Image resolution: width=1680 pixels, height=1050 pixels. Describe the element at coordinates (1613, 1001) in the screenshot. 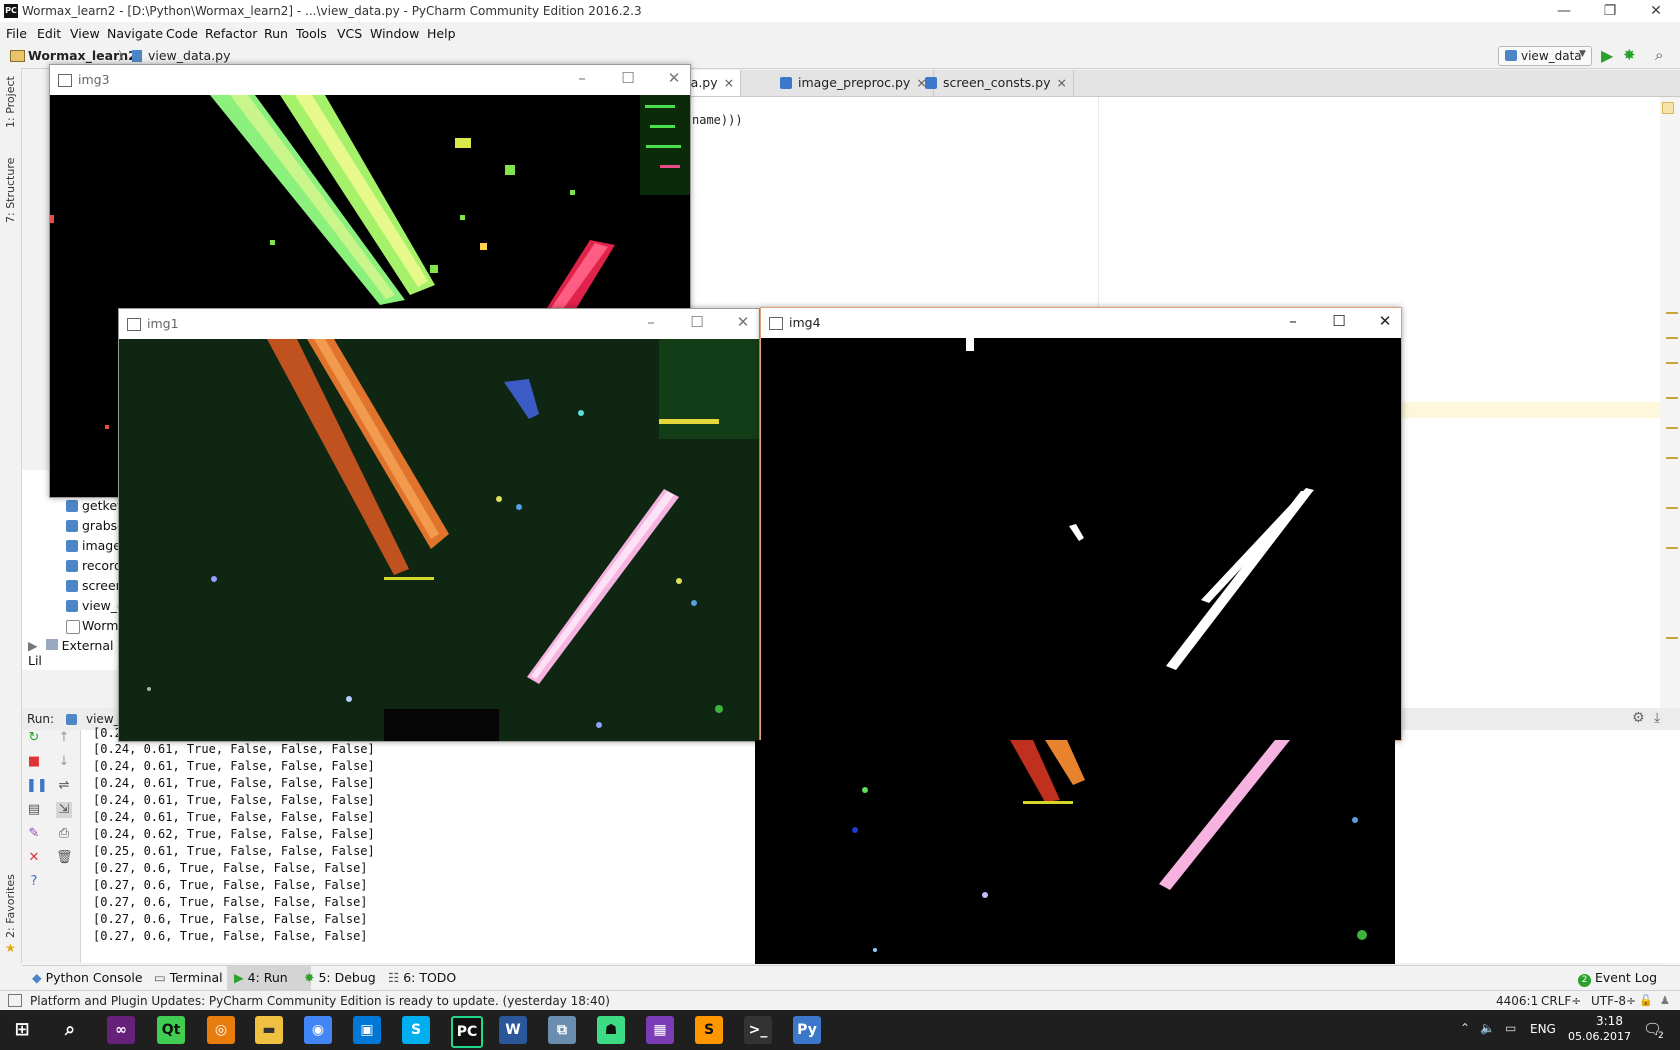

I see `file-encoding: UTF-8÷` at that location.